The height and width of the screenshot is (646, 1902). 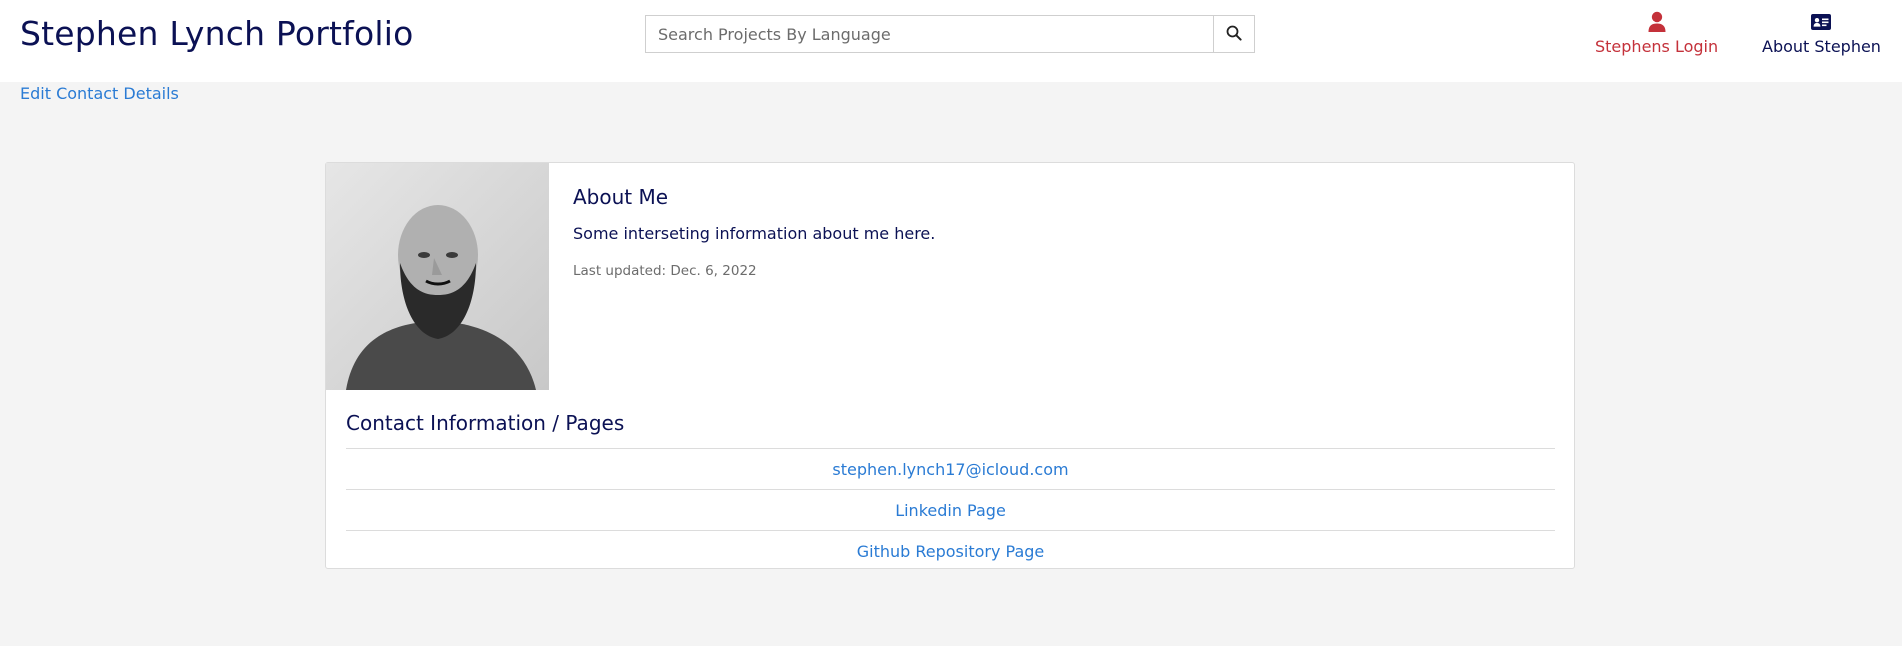 I want to click on github-link: Github Repository Page, so click(x=951, y=551).